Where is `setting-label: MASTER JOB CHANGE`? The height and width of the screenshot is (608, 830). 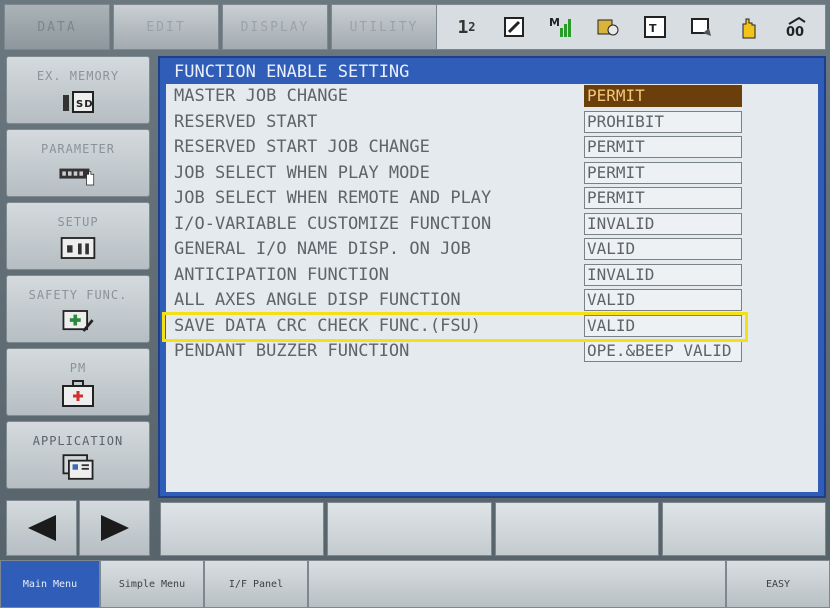
setting-label: MASTER JOB CHANGE is located at coordinates (261, 96).